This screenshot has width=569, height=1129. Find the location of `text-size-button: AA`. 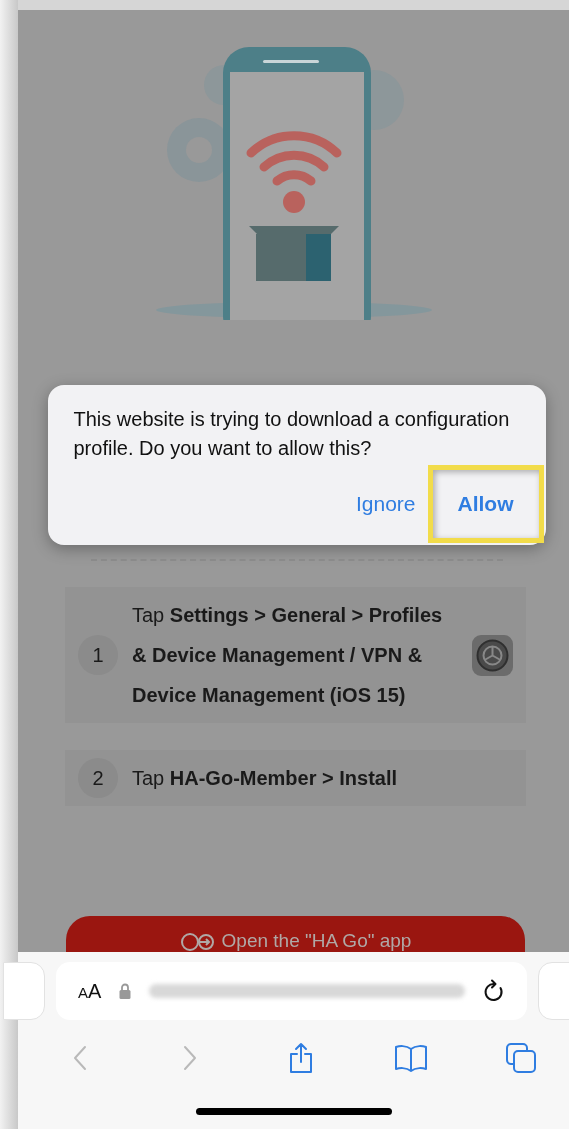

text-size-button: AA is located at coordinates (90, 991).